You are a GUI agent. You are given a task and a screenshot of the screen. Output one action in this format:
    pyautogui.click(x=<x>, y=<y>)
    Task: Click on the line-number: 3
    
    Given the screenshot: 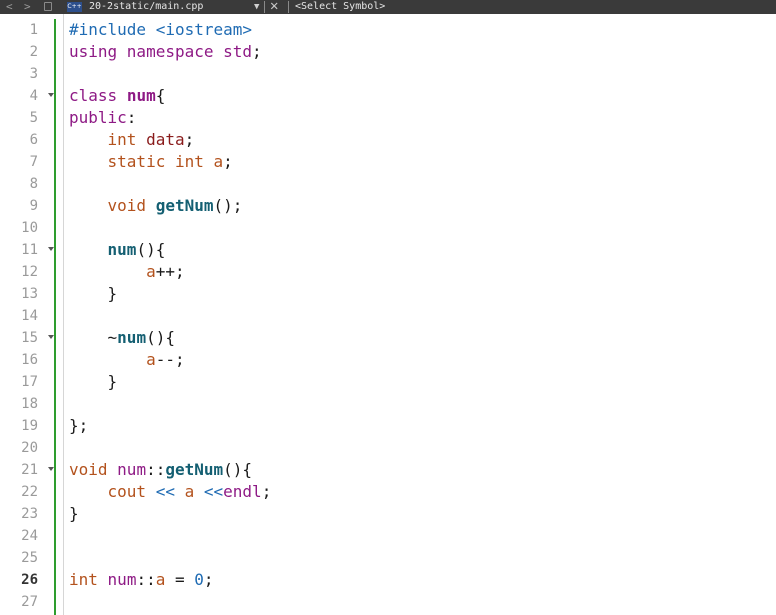 What is the action you would take?
    pyautogui.click(x=33, y=74)
    